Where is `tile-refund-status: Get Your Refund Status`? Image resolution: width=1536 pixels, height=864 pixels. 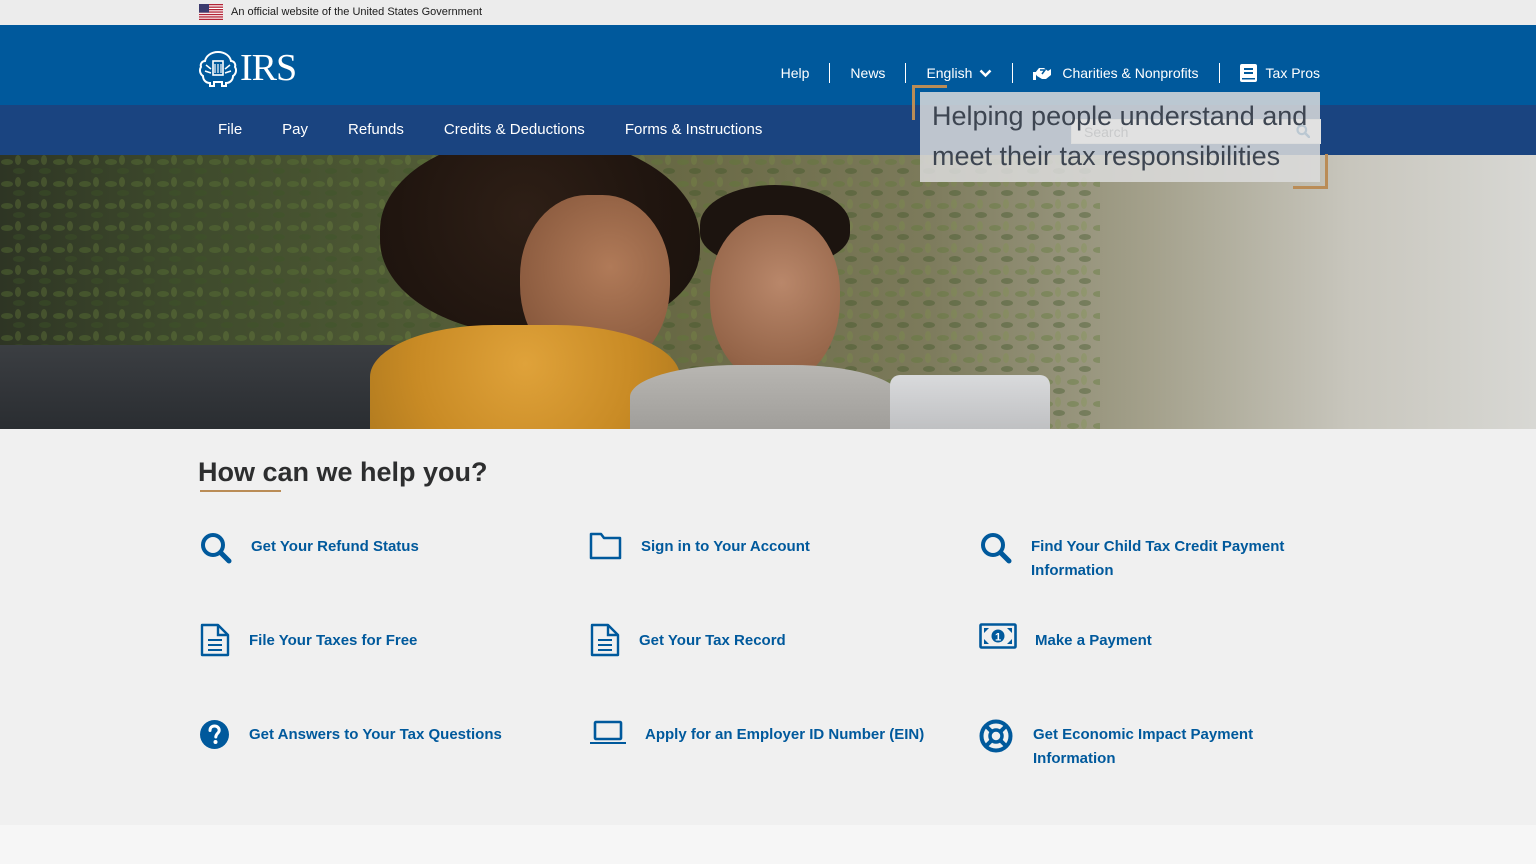
tile-refund-status: Get Your Refund Status is located at coordinates (379, 551).